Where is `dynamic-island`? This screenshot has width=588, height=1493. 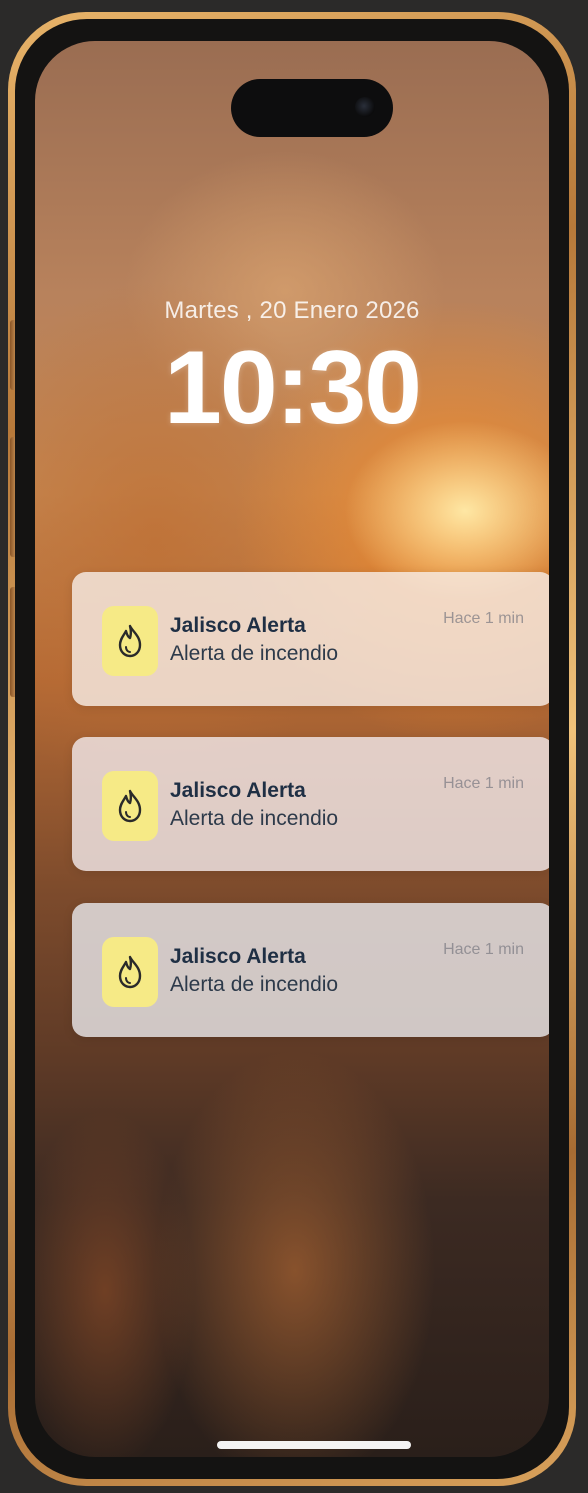
dynamic-island is located at coordinates (312, 108).